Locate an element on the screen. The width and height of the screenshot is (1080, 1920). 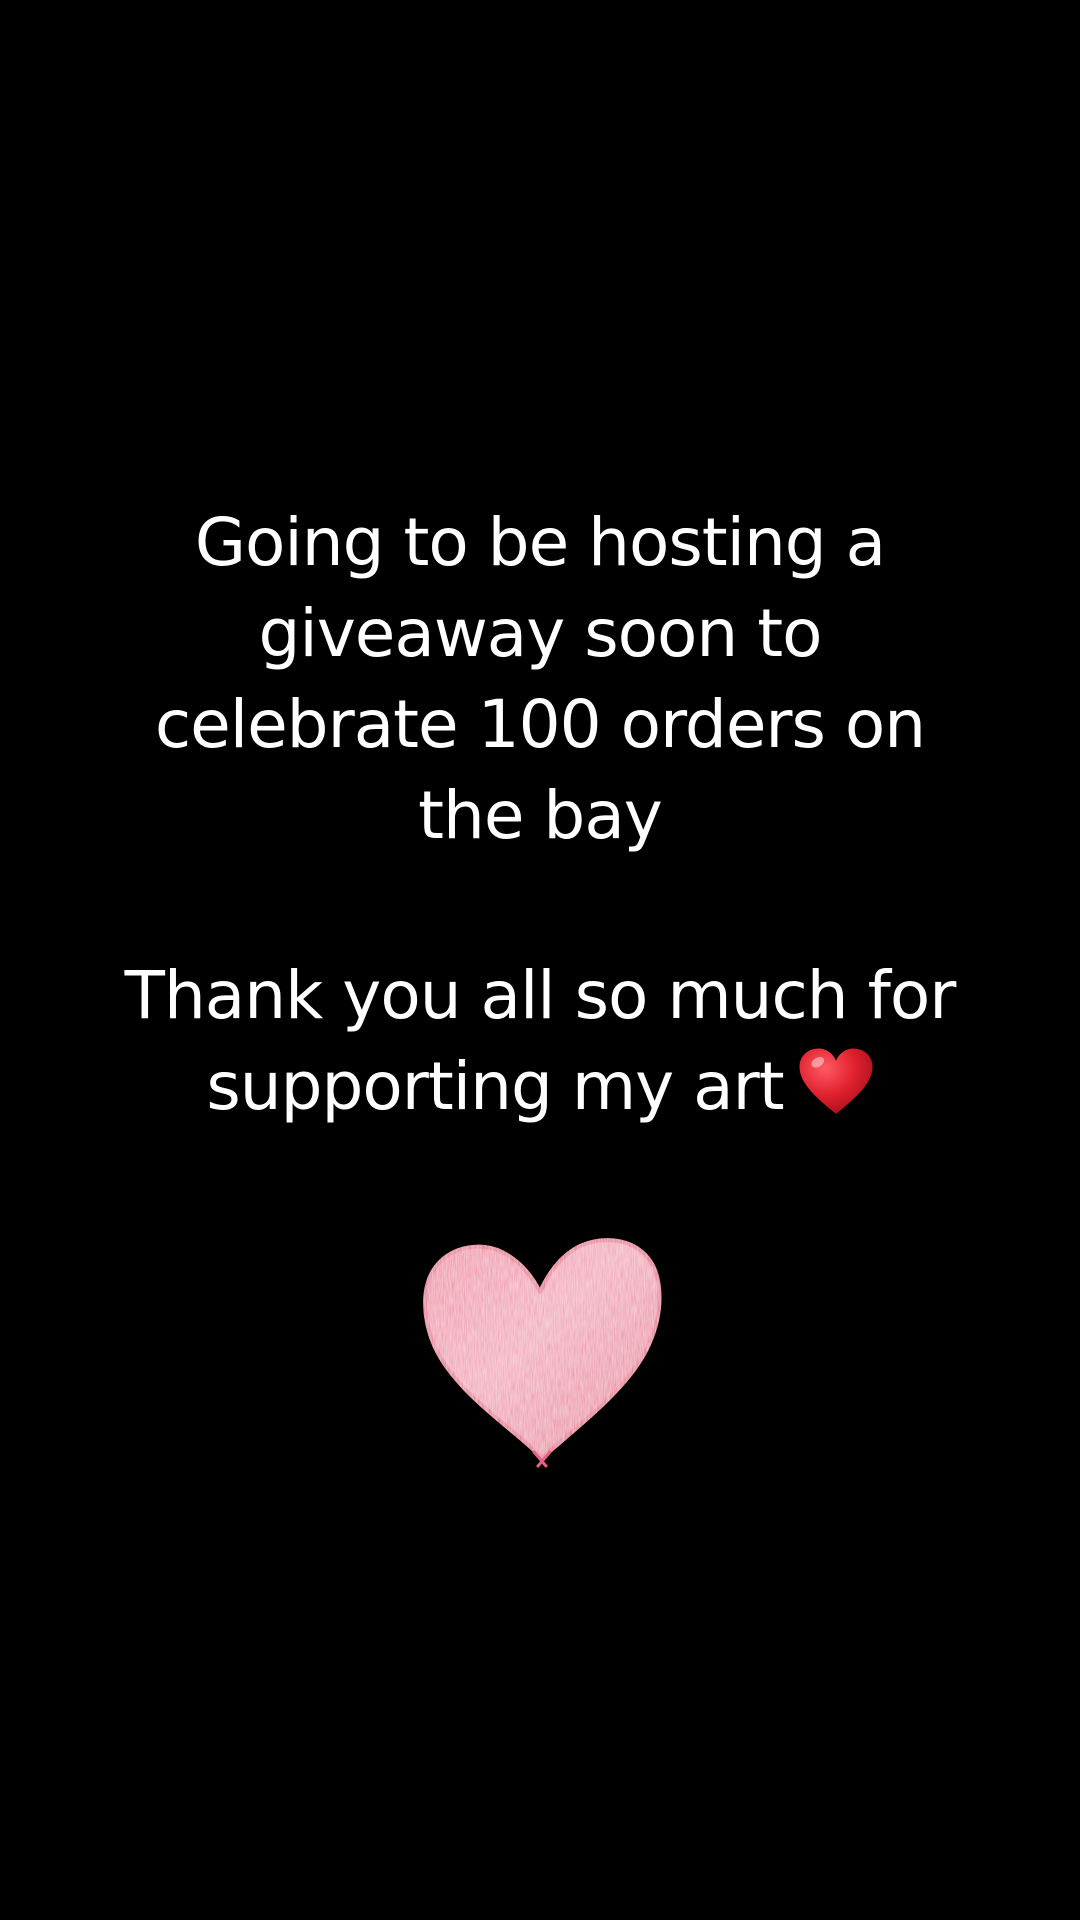
thanks-line-2-wrap: supporting my art is located at coordinates (540, 1090).